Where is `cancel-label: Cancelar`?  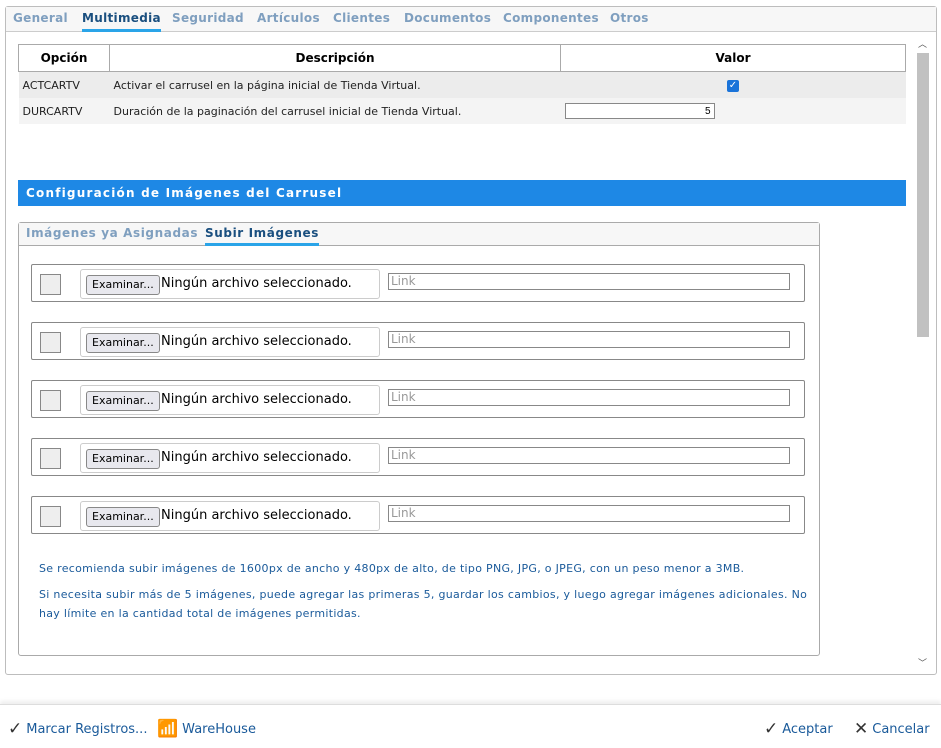 cancel-label: Cancelar is located at coordinates (901, 729).